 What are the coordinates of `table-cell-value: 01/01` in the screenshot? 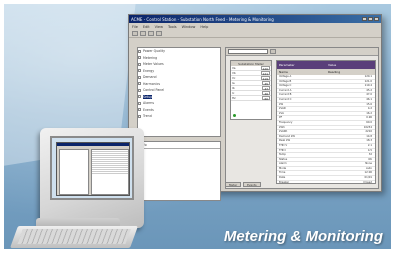 It's located at (368, 178).